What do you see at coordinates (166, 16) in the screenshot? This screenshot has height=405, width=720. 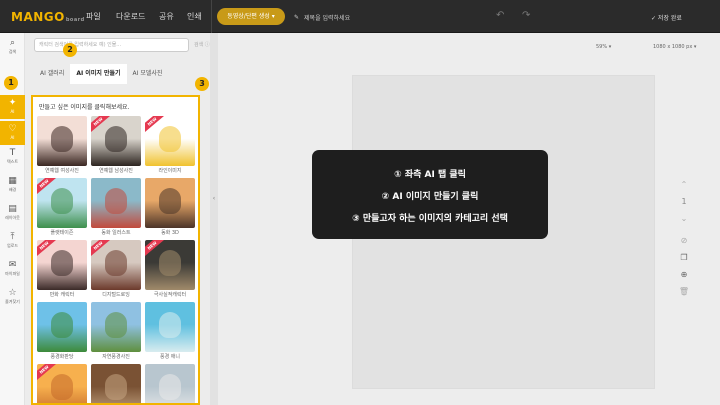 I see `menu-share: 공유` at bounding box center [166, 16].